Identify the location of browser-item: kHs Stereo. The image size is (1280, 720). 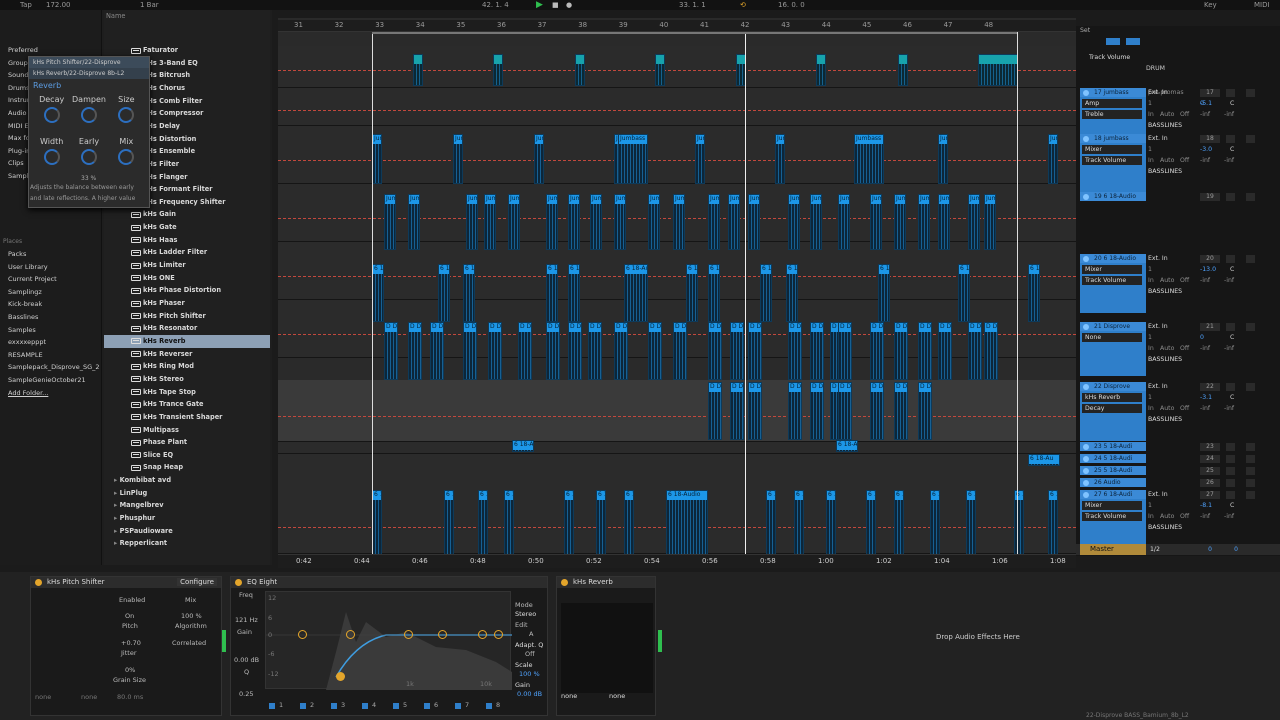
(187, 379).